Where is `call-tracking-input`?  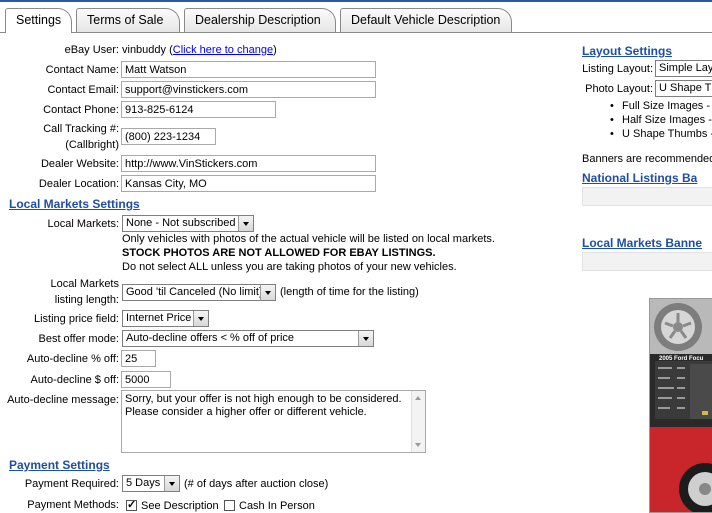
call-tracking-input is located at coordinates (168, 136).